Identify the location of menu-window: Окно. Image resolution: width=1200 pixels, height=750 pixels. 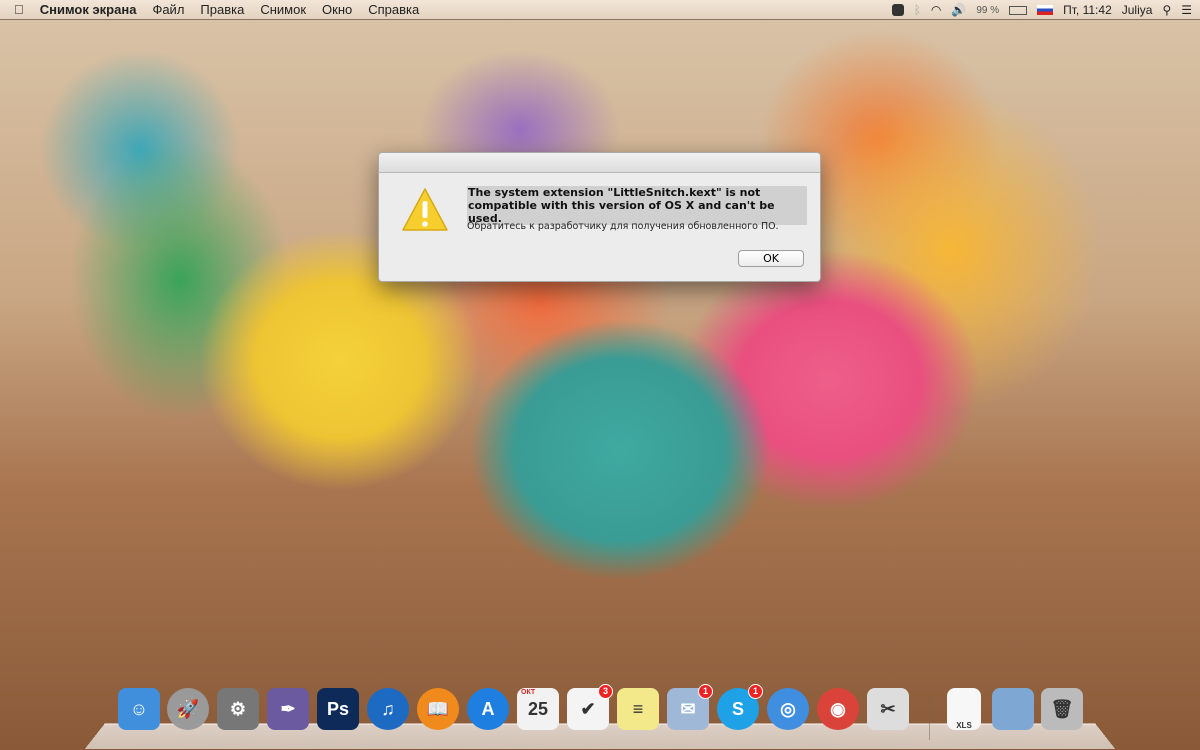
(337, 9).